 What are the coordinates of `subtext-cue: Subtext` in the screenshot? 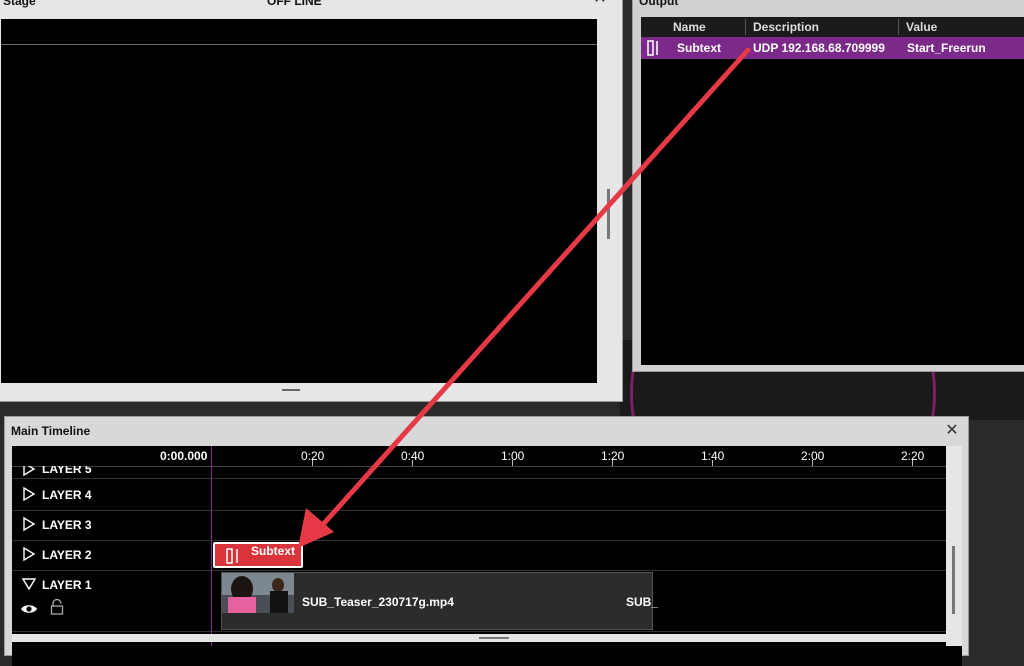 It's located at (258, 555).